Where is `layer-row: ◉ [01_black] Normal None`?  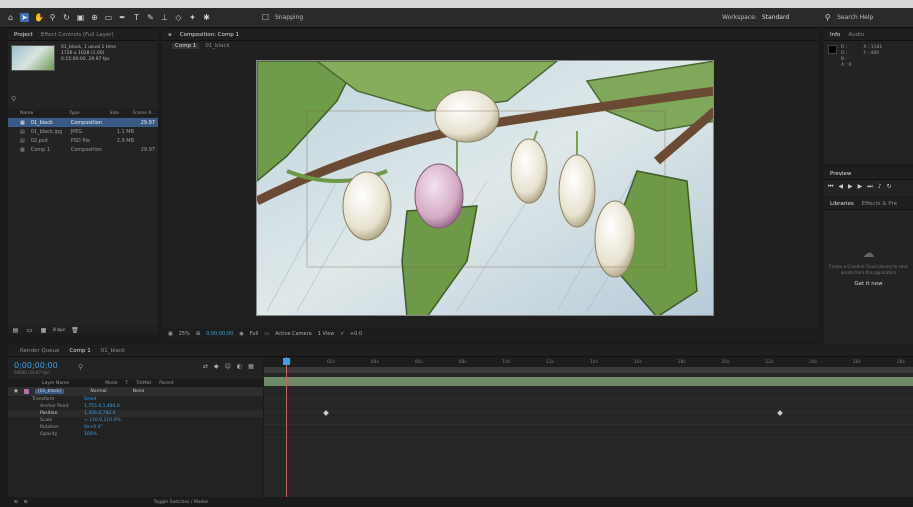
layer-row: ◉ [01_black] Normal None is located at coordinates (135, 391).